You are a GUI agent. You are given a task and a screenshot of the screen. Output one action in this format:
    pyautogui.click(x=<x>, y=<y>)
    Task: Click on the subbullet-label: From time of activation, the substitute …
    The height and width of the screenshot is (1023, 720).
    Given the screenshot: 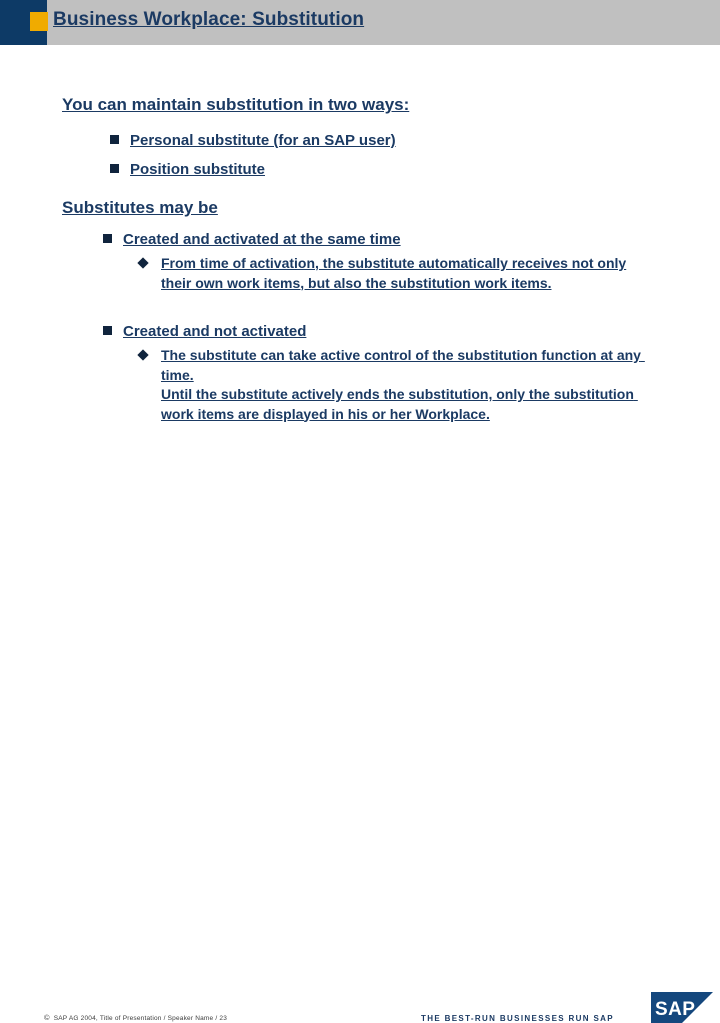 What is the action you would take?
    pyautogui.click(x=394, y=273)
    